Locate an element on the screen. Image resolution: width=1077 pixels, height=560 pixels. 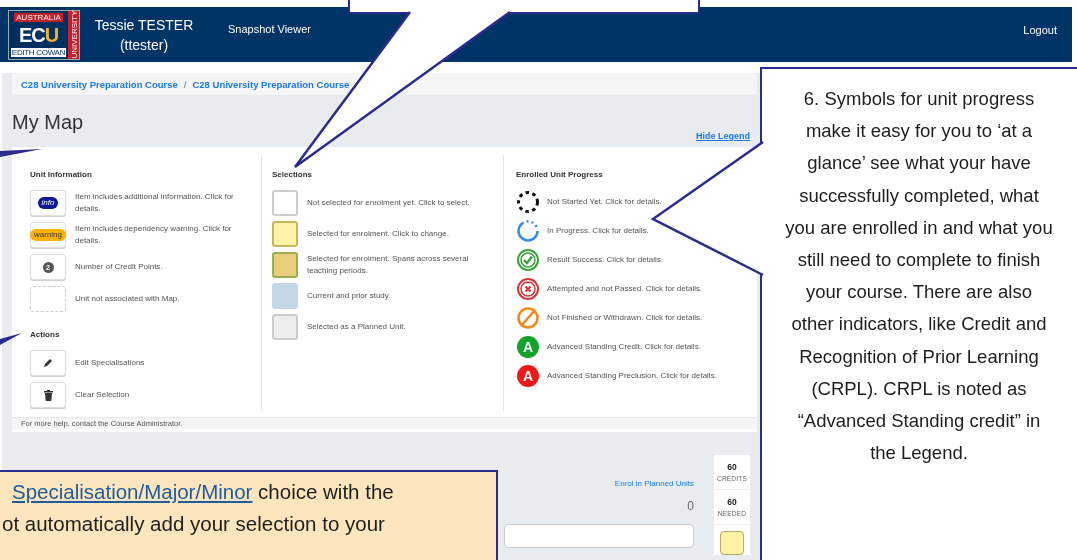
unmapped-unit-tile is located at coordinates (48, 299).